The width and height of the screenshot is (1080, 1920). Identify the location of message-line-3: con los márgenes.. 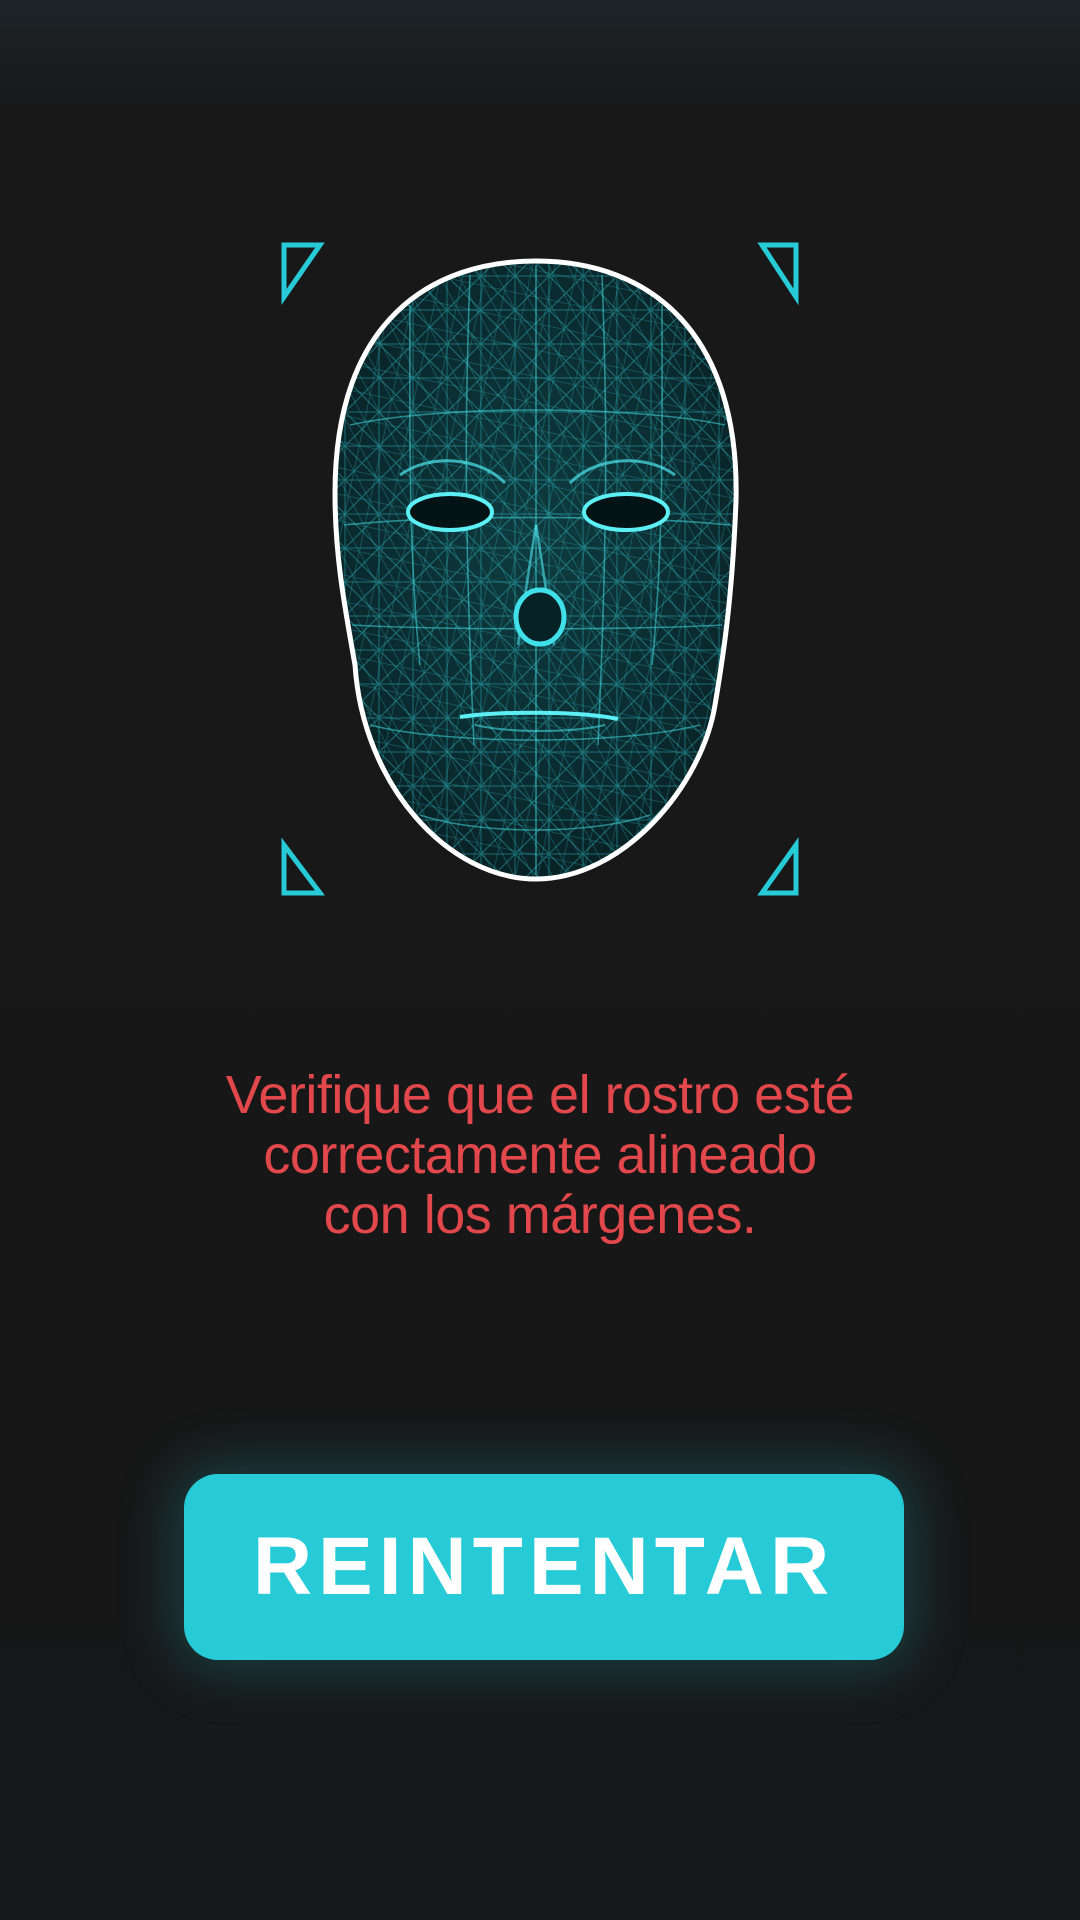
(540, 1215).